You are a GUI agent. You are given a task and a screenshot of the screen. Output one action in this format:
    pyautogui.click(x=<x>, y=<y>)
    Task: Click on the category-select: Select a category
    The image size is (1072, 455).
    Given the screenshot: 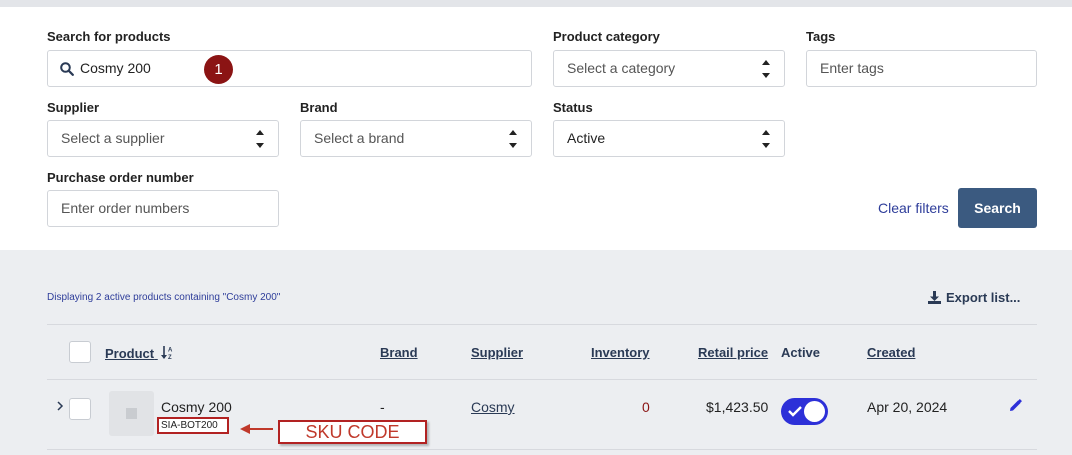 What is the action you would take?
    pyautogui.click(x=669, y=68)
    